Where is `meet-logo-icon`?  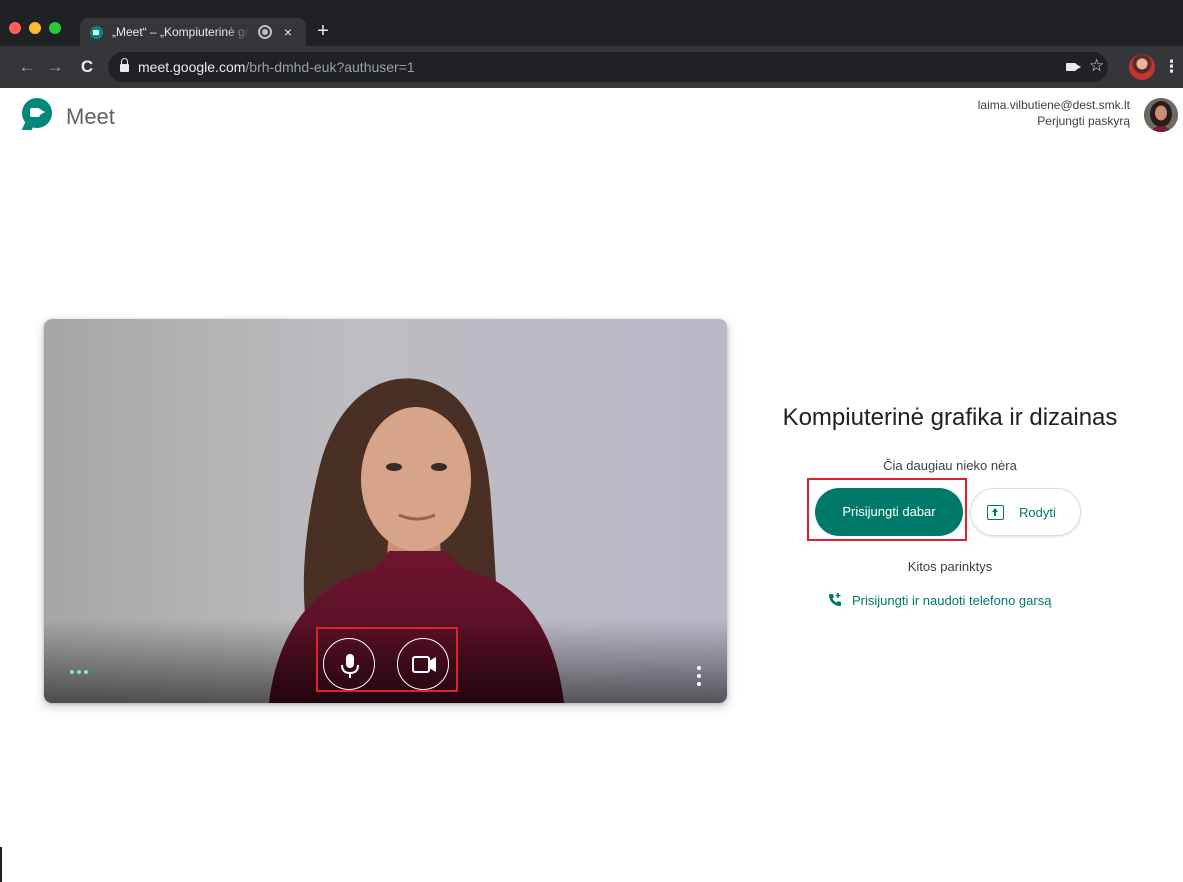 meet-logo-icon is located at coordinates (38, 115).